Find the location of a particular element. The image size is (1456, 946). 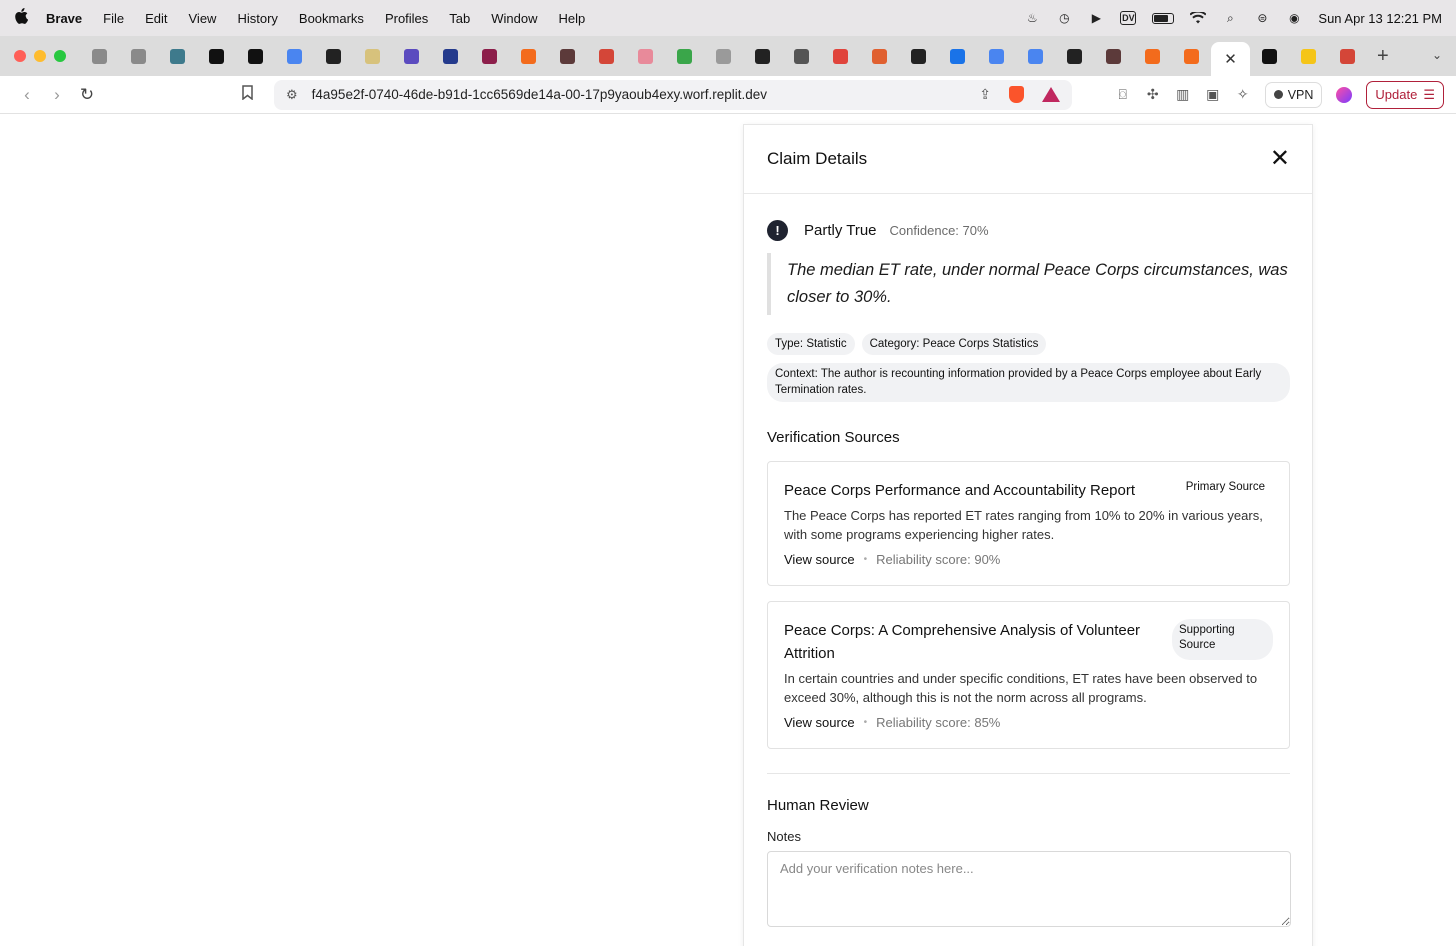

close-panel-button: ✕ is located at coordinates (1280, 159).